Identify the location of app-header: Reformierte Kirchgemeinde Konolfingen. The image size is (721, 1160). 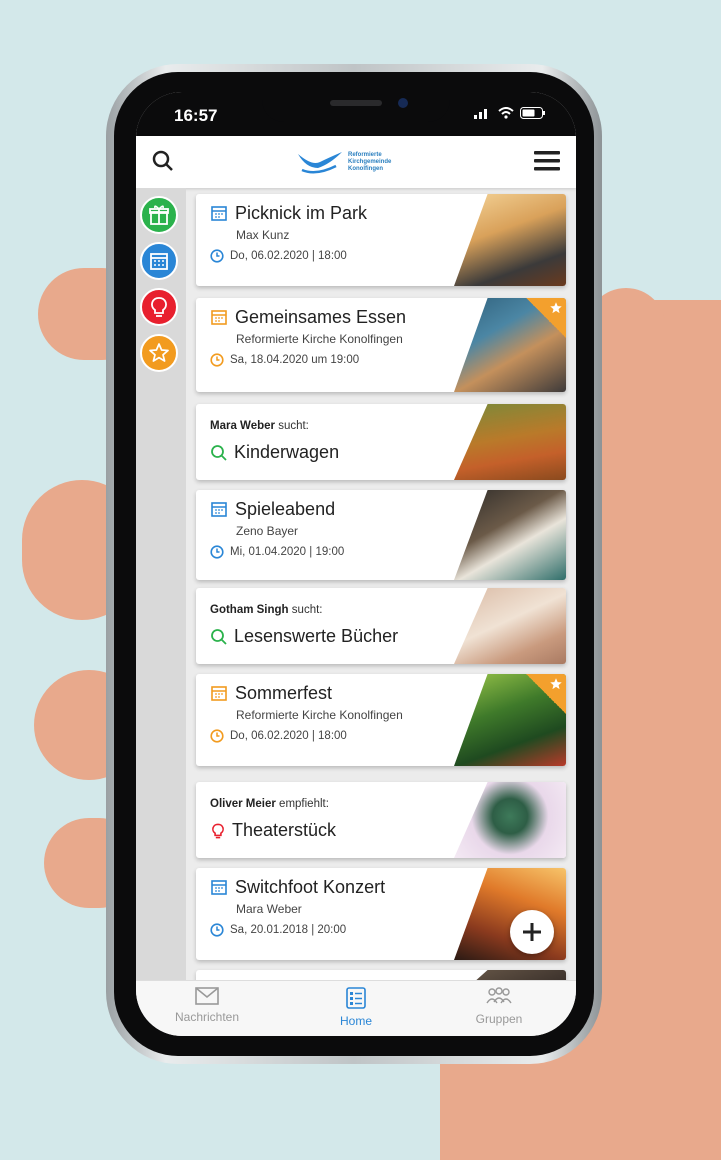
(356, 162).